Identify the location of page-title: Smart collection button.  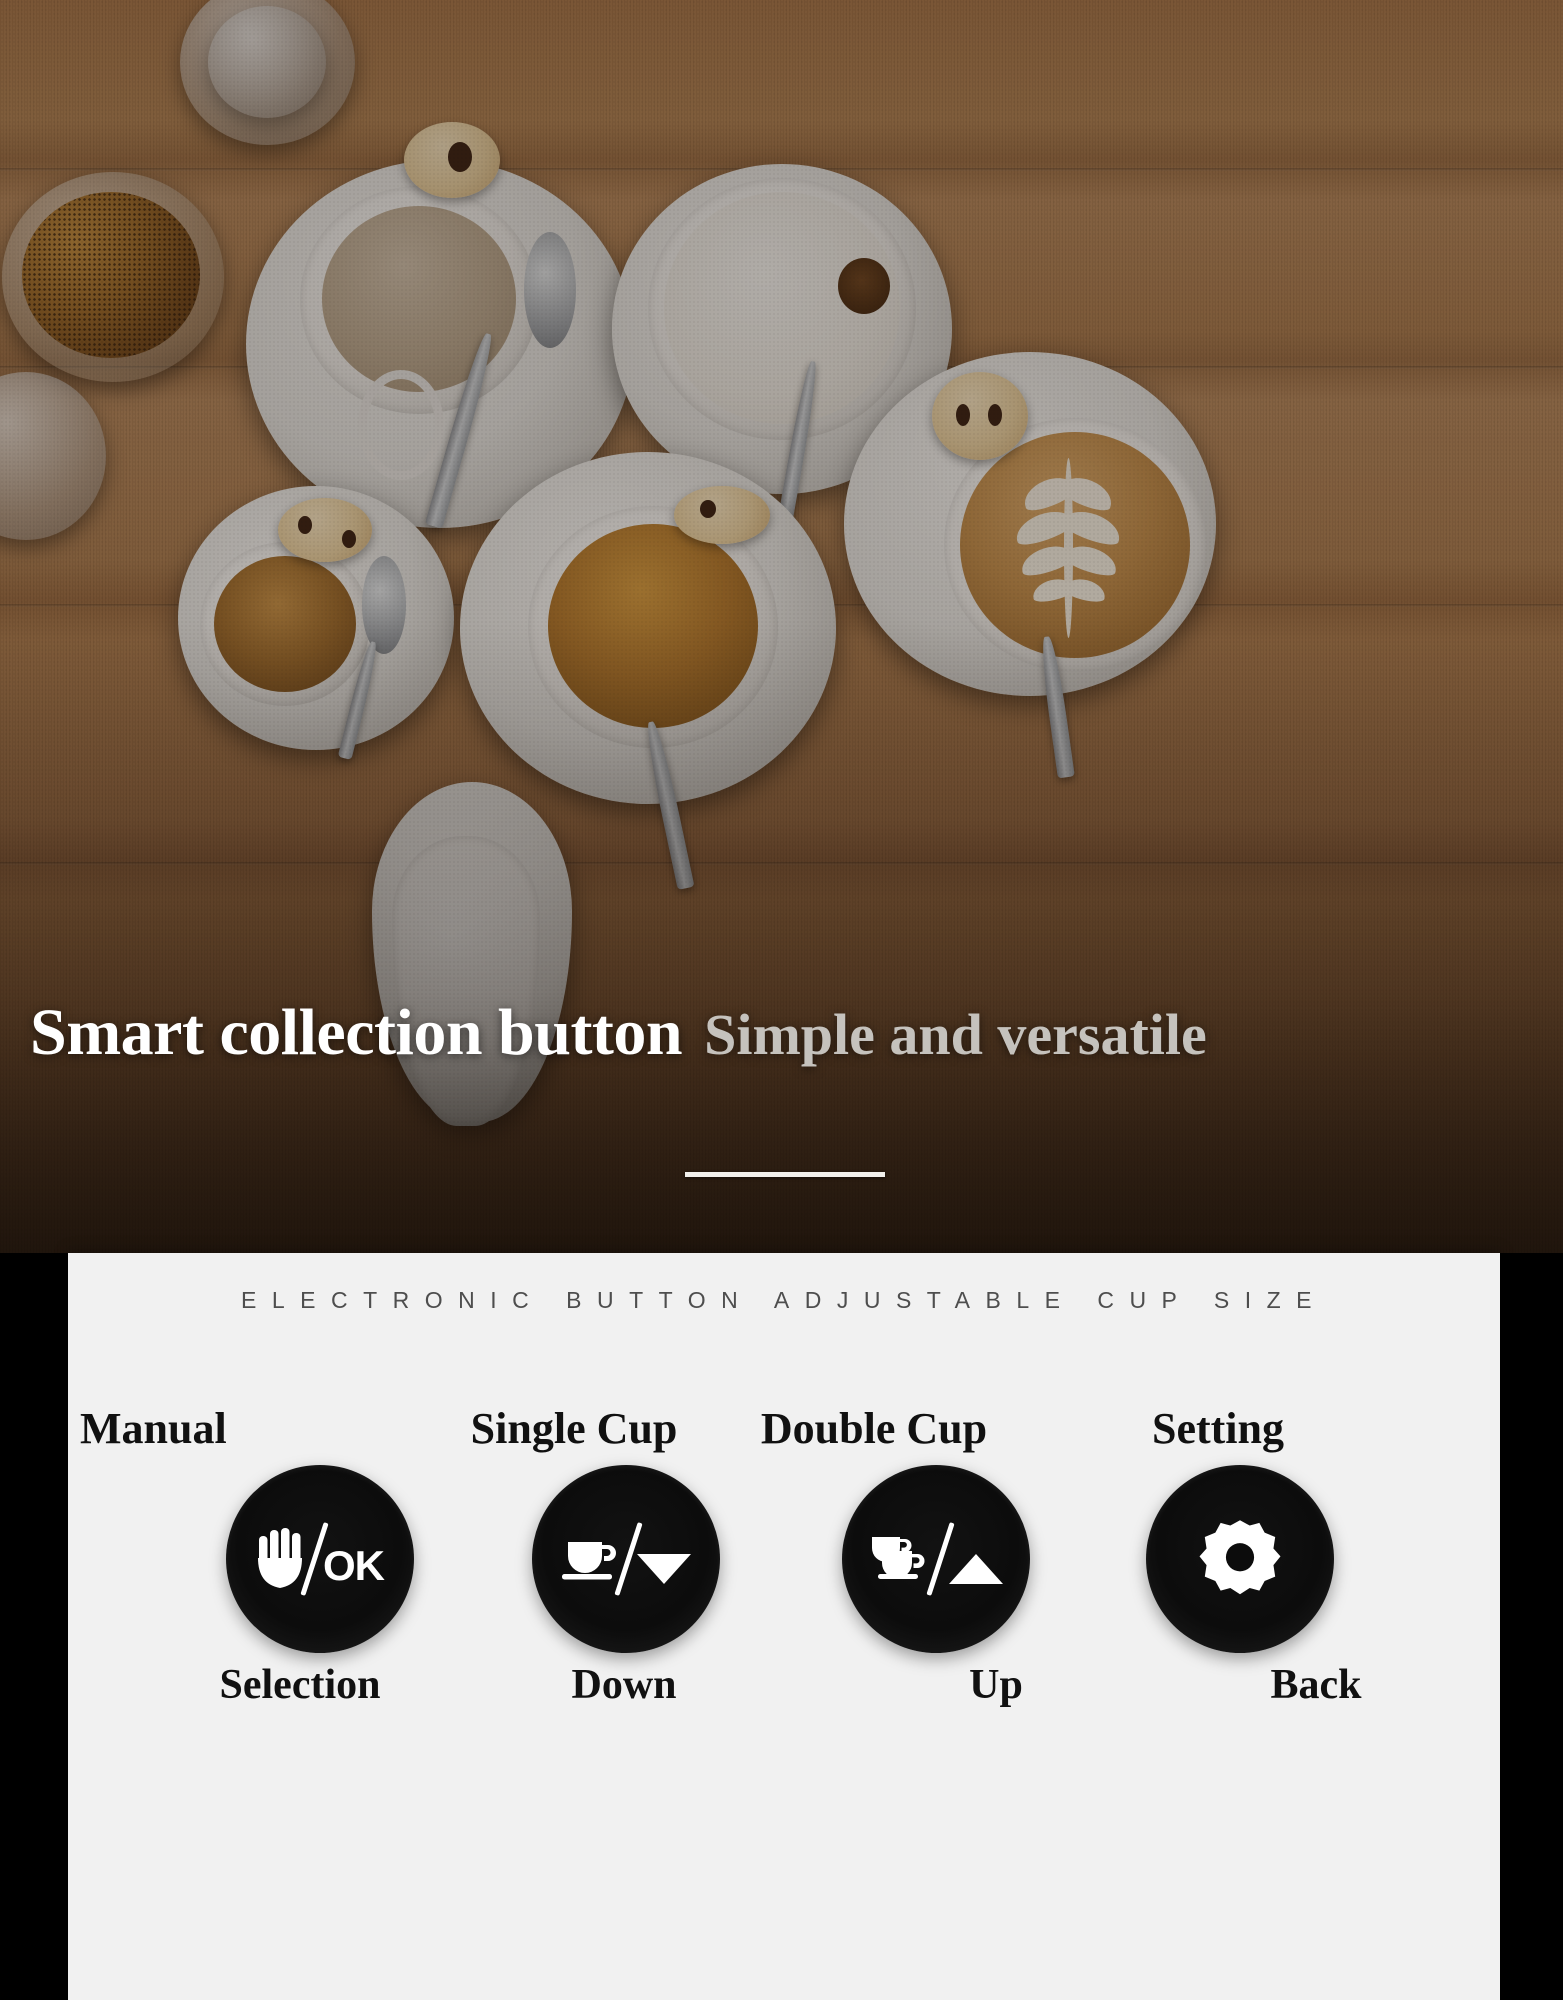
(356, 1032).